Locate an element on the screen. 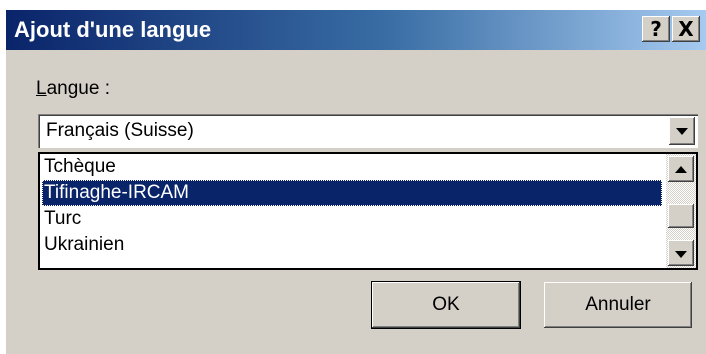  scroll-up-button is located at coordinates (681, 169).